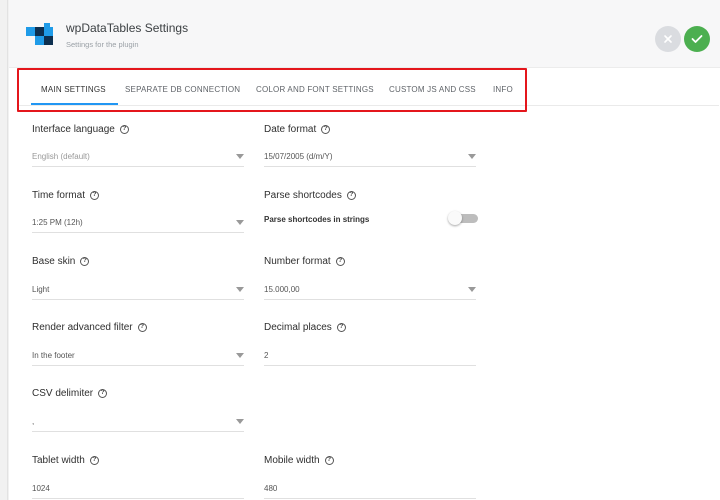 This screenshot has width=720, height=500. What do you see at coordinates (138, 290) in the screenshot?
I see `base-skin-select: Light` at bounding box center [138, 290].